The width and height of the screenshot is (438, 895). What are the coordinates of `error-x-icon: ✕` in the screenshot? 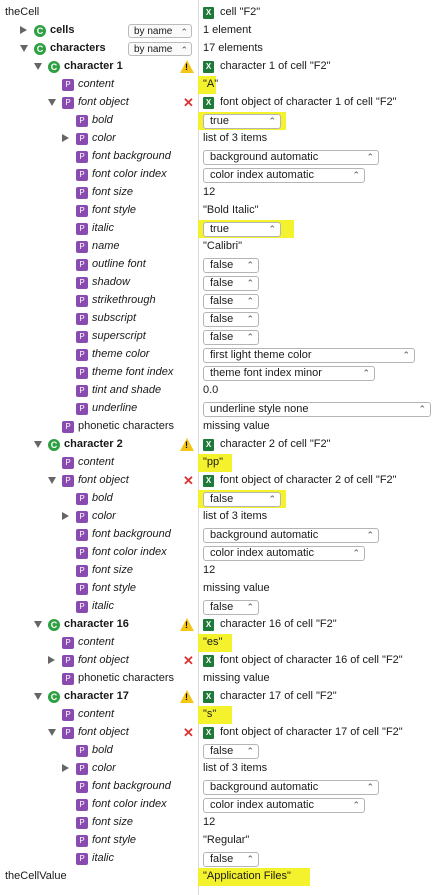 It's located at (188, 480).